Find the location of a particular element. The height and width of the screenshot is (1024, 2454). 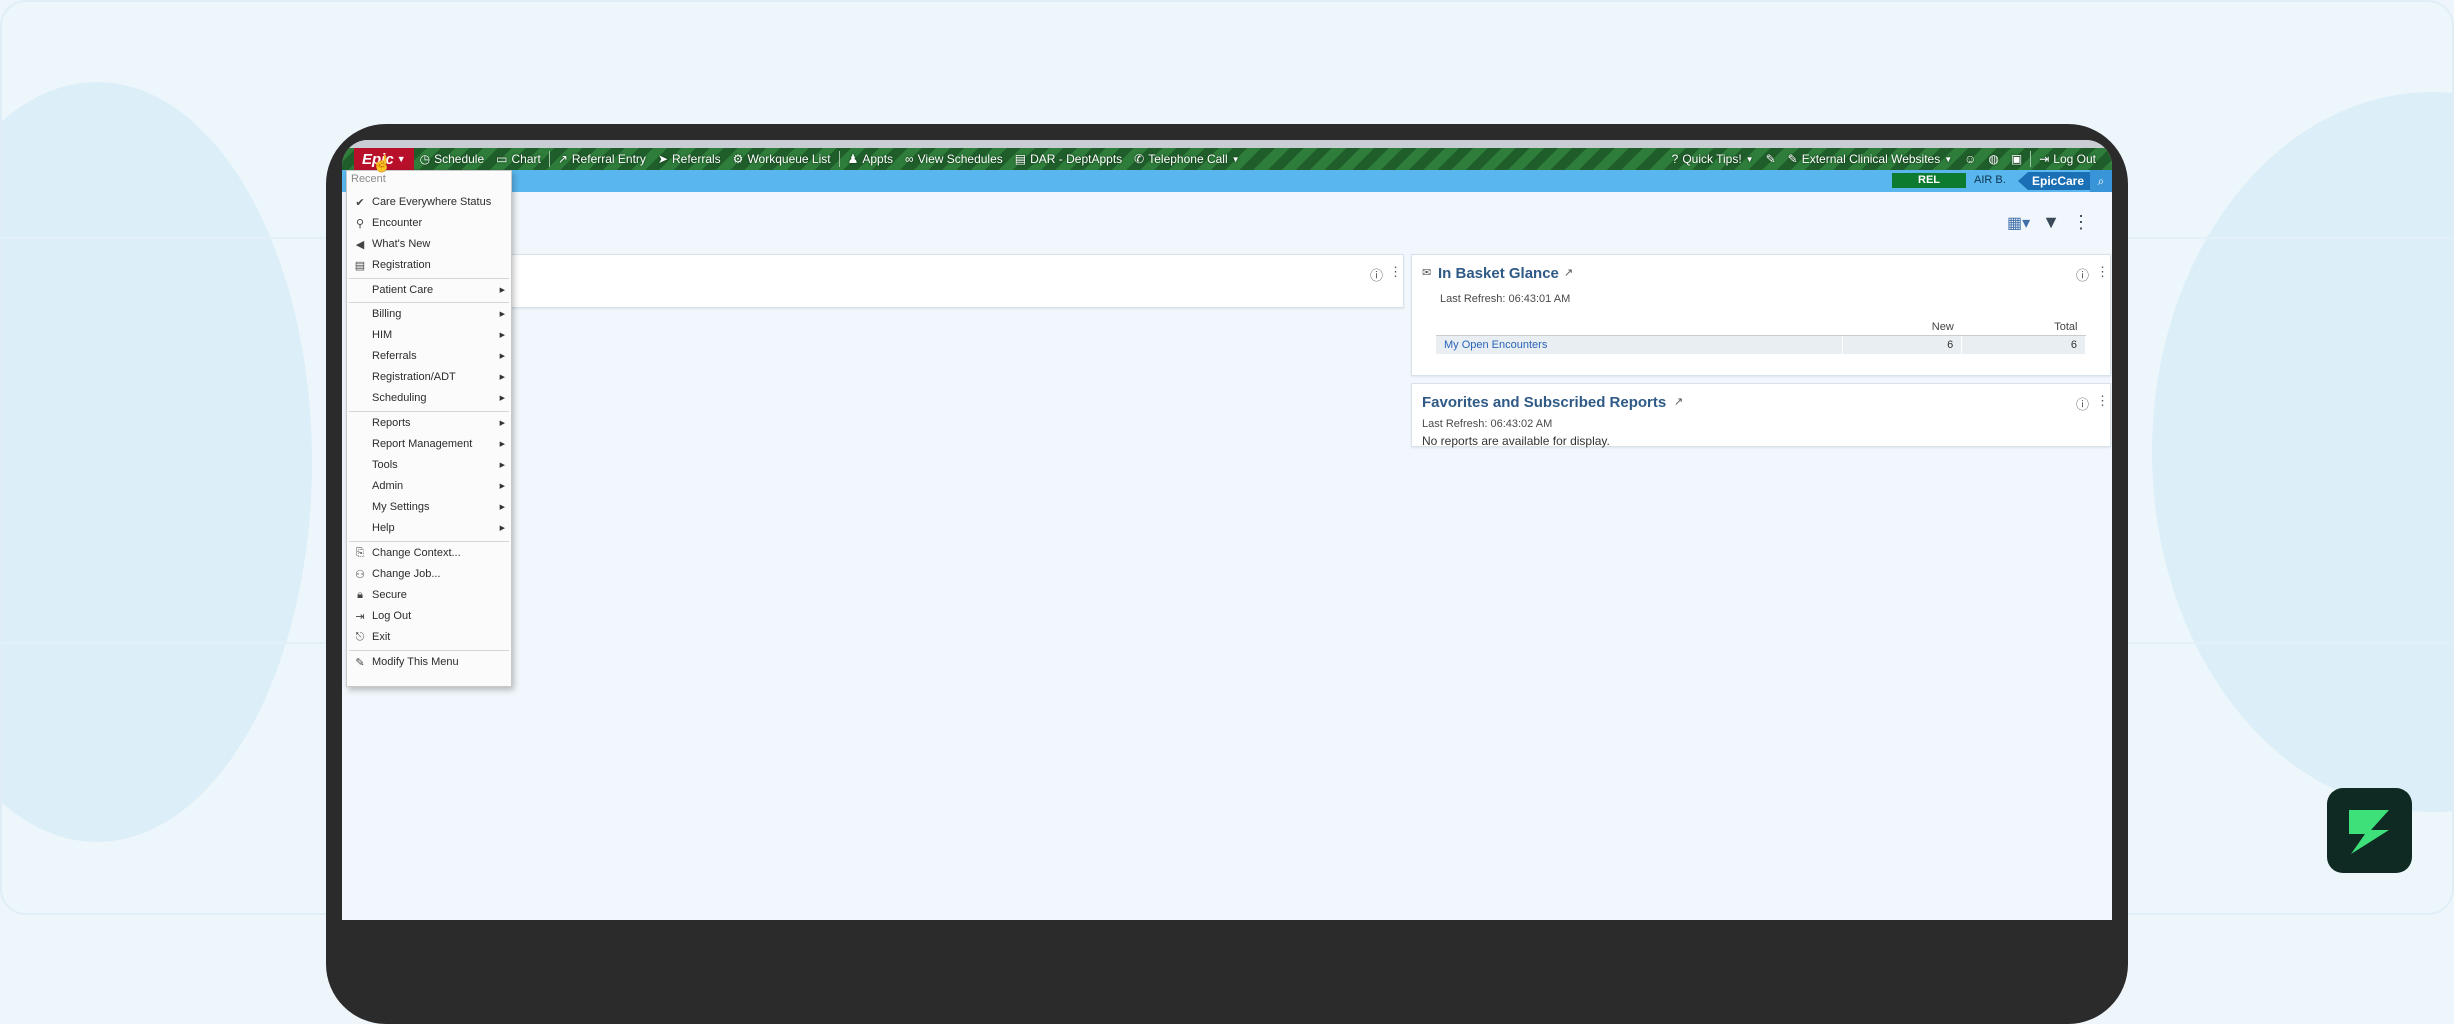

menu-item-label: My Settings is located at coordinates (401, 507).